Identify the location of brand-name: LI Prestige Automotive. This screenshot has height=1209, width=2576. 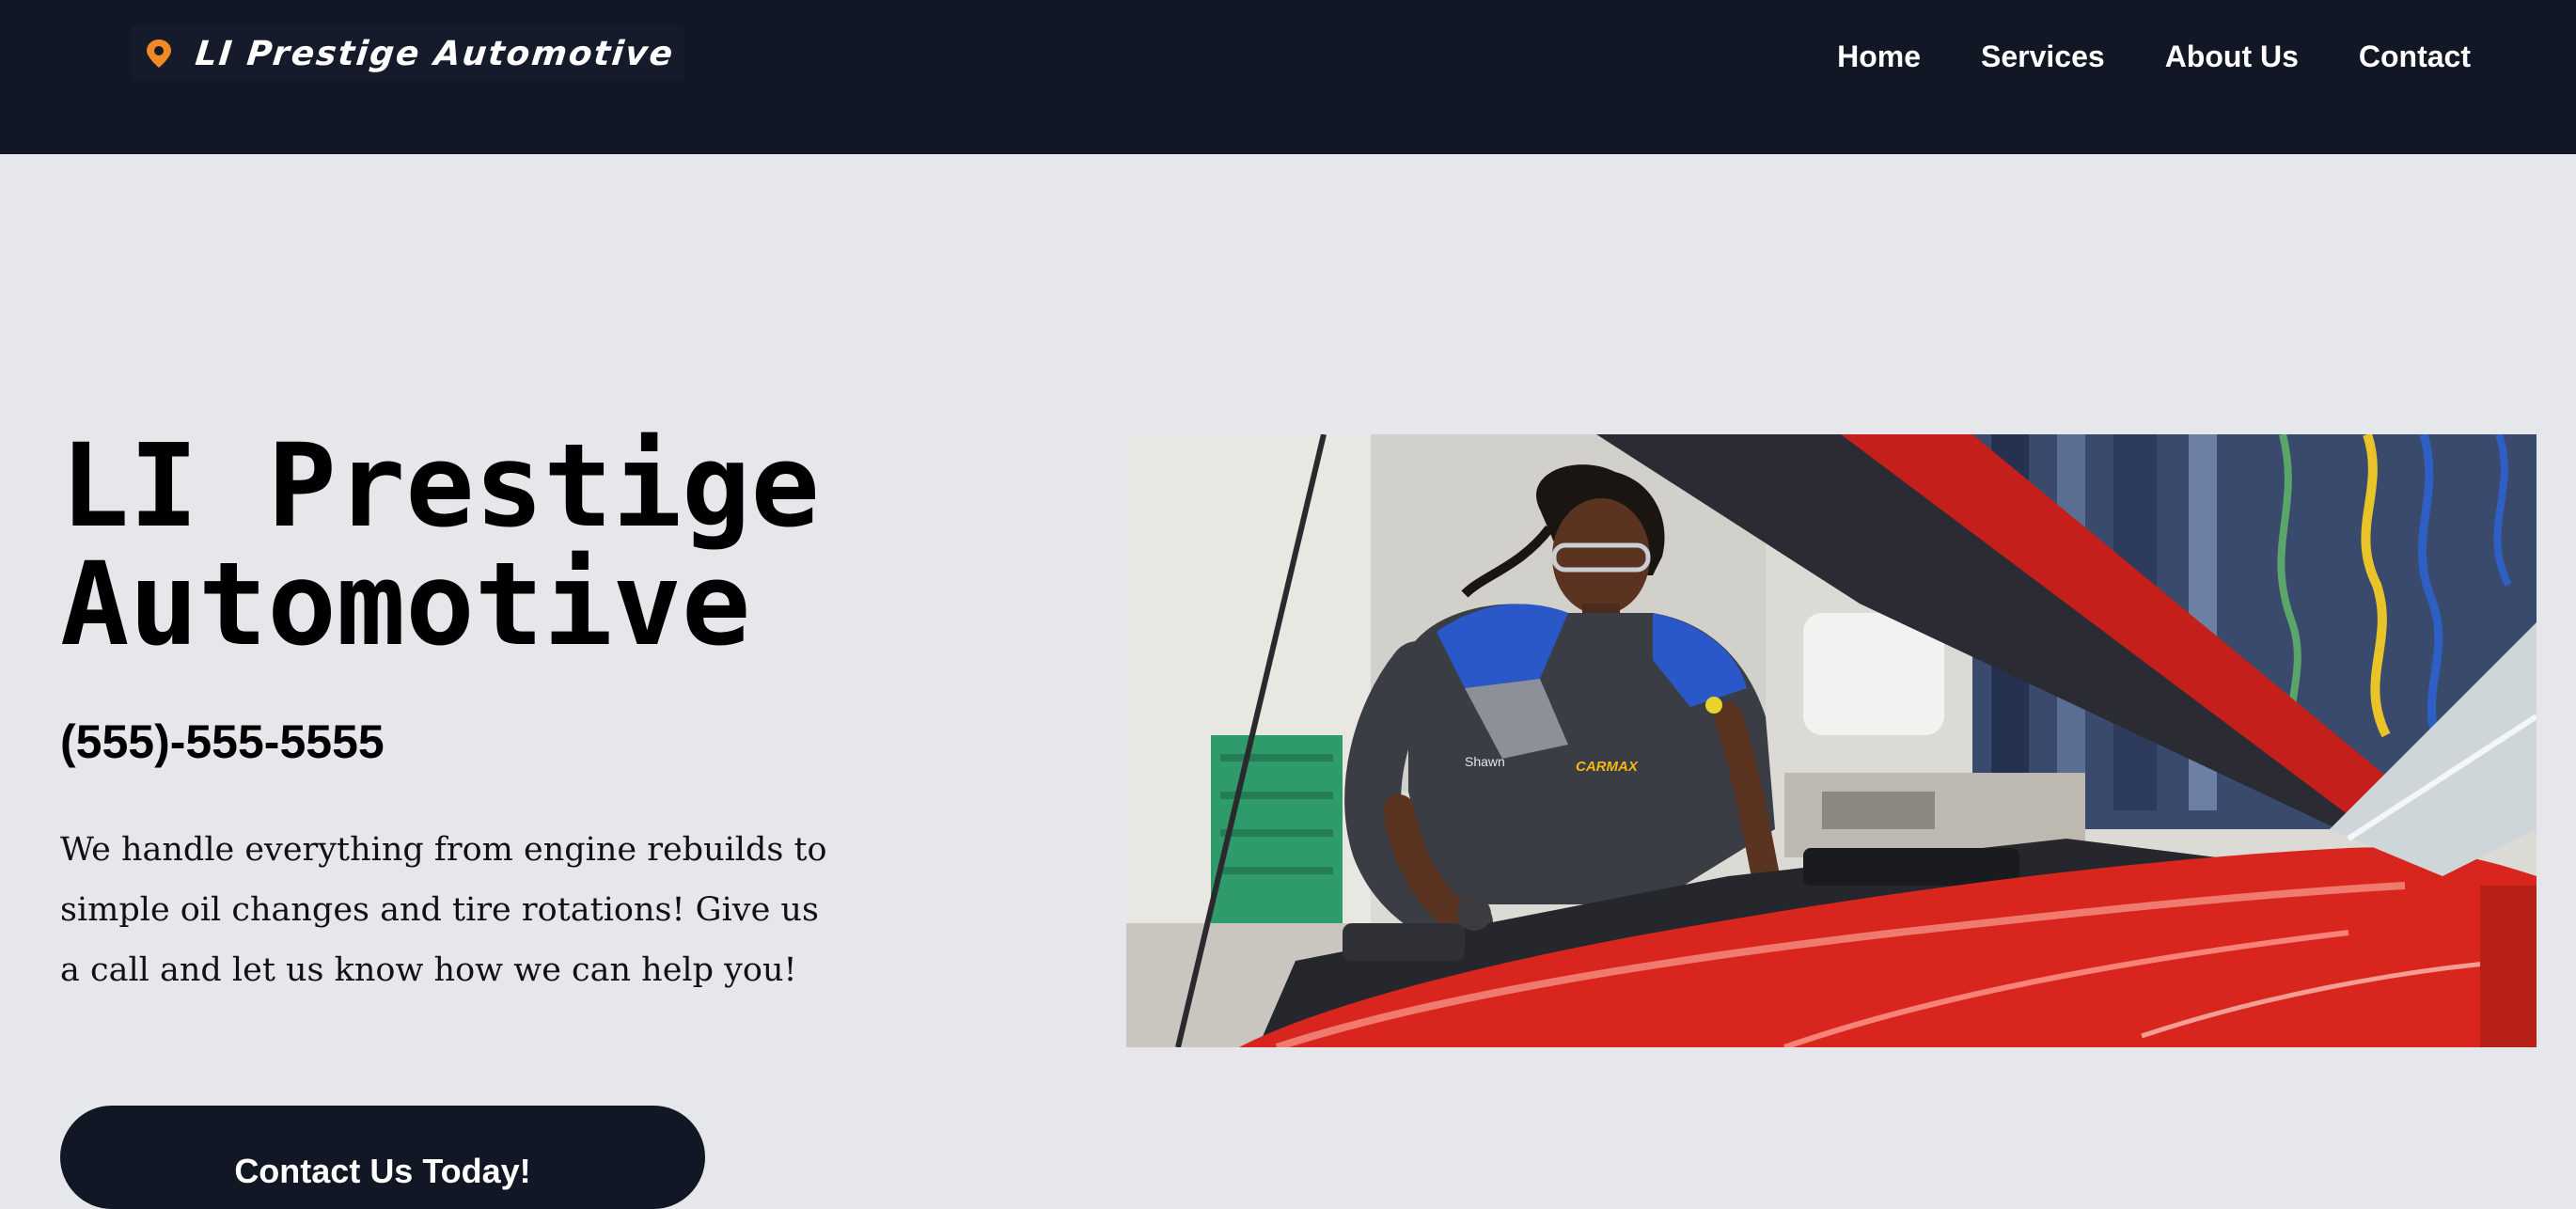
(435, 53).